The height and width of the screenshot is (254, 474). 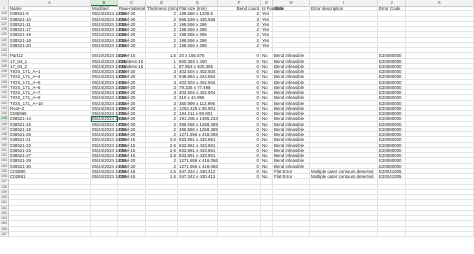 I want to click on cell-h, so click(x=291, y=234).